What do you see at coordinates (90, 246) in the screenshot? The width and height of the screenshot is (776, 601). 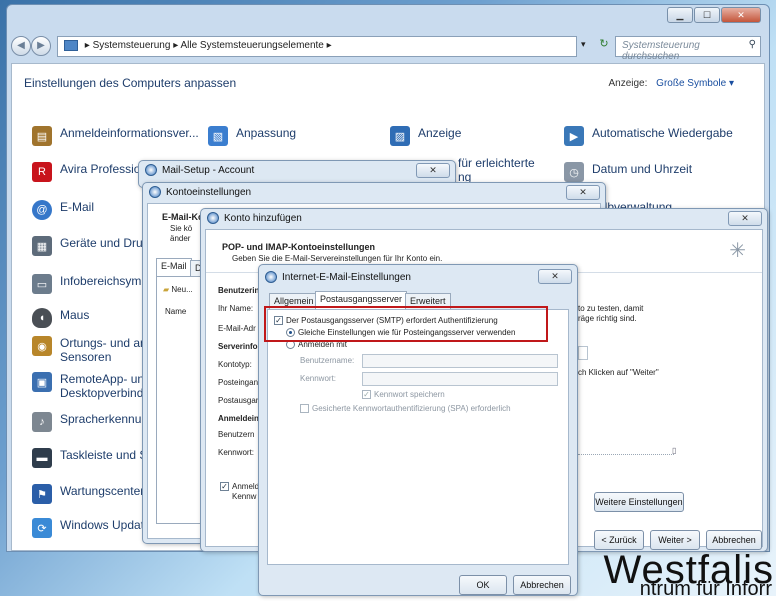 I see `cp-item-devices: ▦ Geräte und Druc` at bounding box center [90, 246].